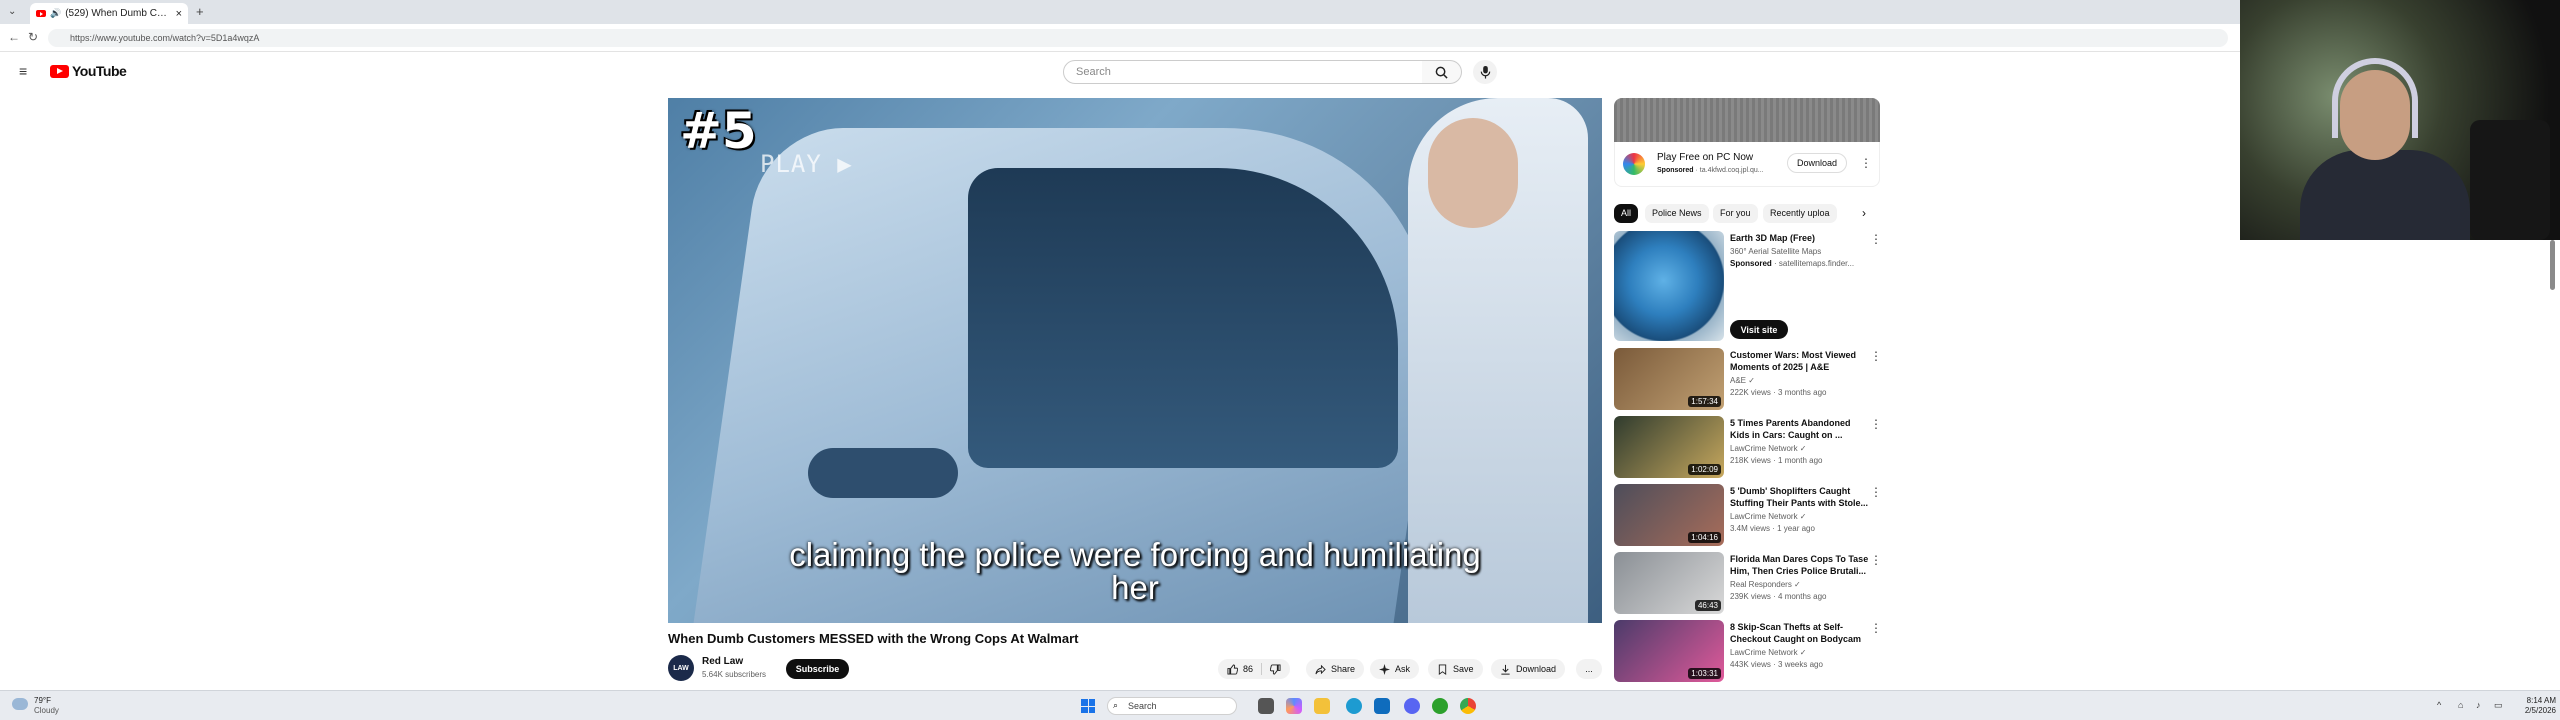  I want to click on rec-ad-more-icon: ⋮, so click(1876, 239).